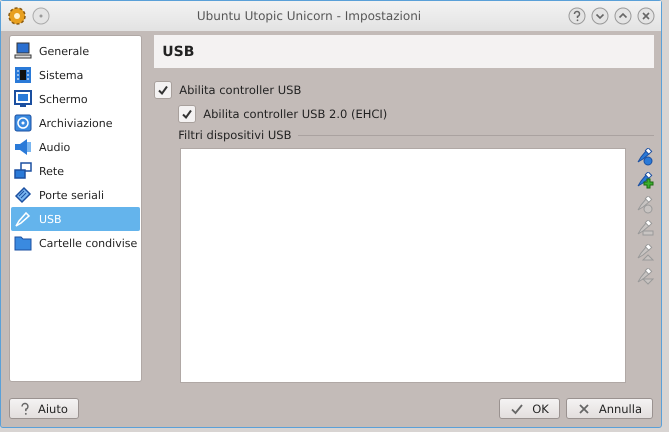 The height and width of the screenshot is (432, 669). Describe the element at coordinates (23, 171) in the screenshot. I see `network-icon` at that location.